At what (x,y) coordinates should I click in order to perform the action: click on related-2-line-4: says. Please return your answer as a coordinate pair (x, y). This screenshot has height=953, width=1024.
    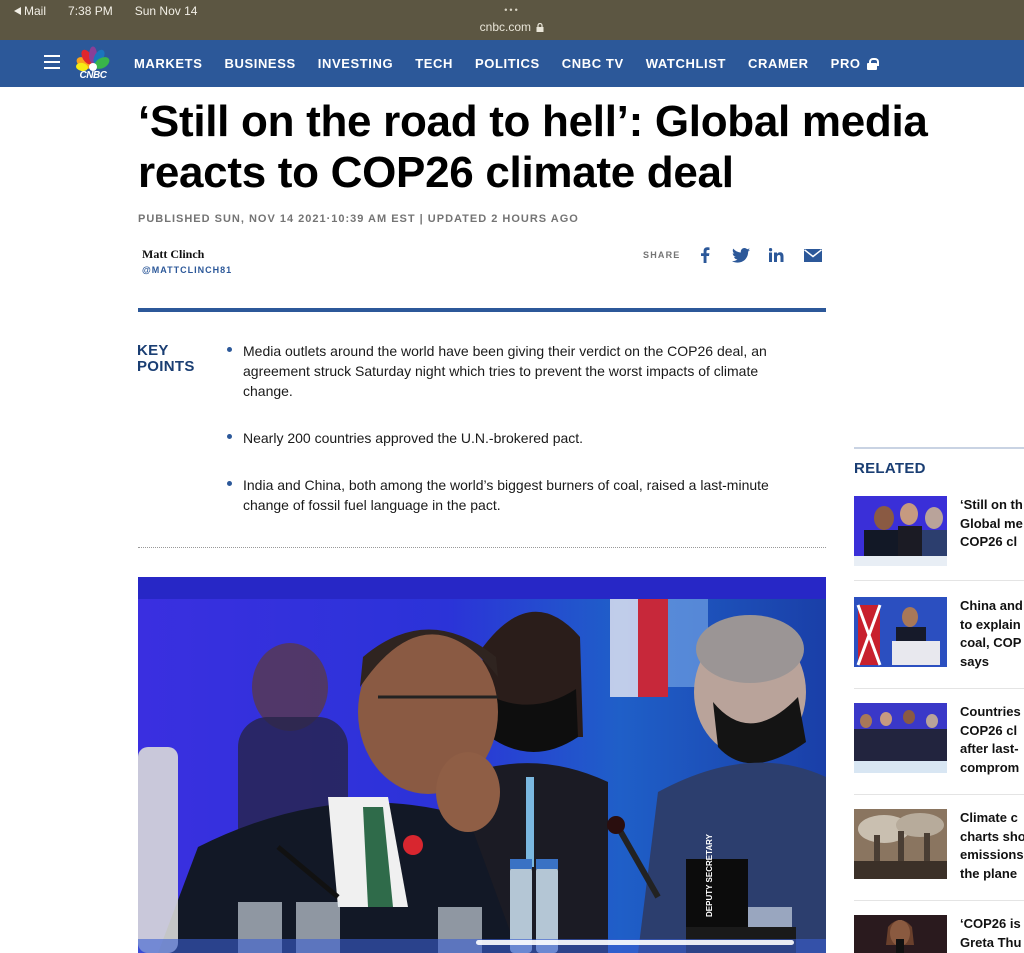
    Looking at the image, I should click on (974, 661).